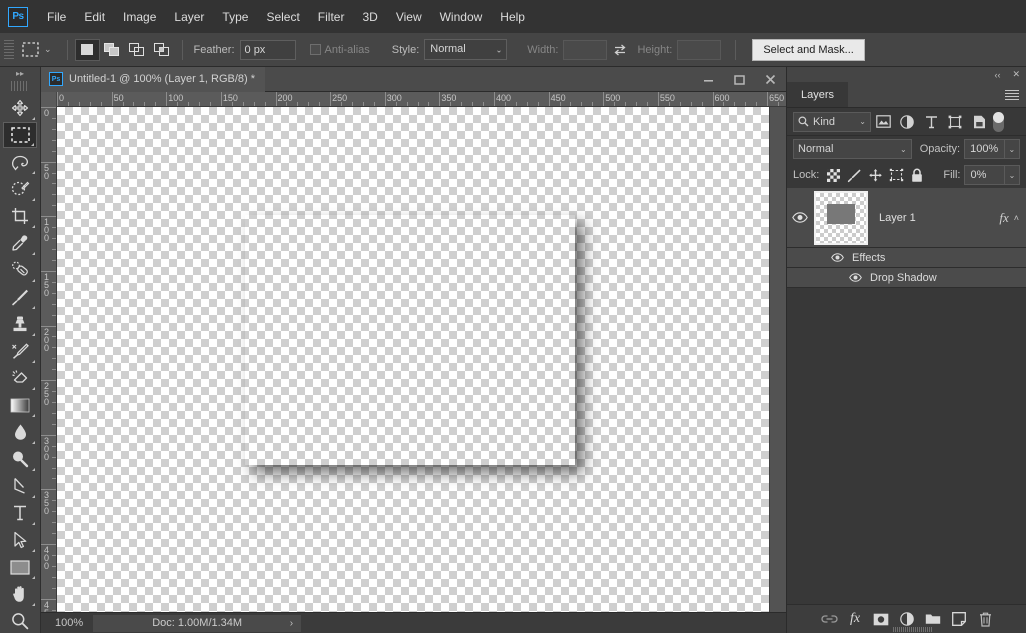 This screenshot has width=1026, height=633. Describe the element at coordinates (20, 540) in the screenshot. I see `path-selection-tool` at that location.